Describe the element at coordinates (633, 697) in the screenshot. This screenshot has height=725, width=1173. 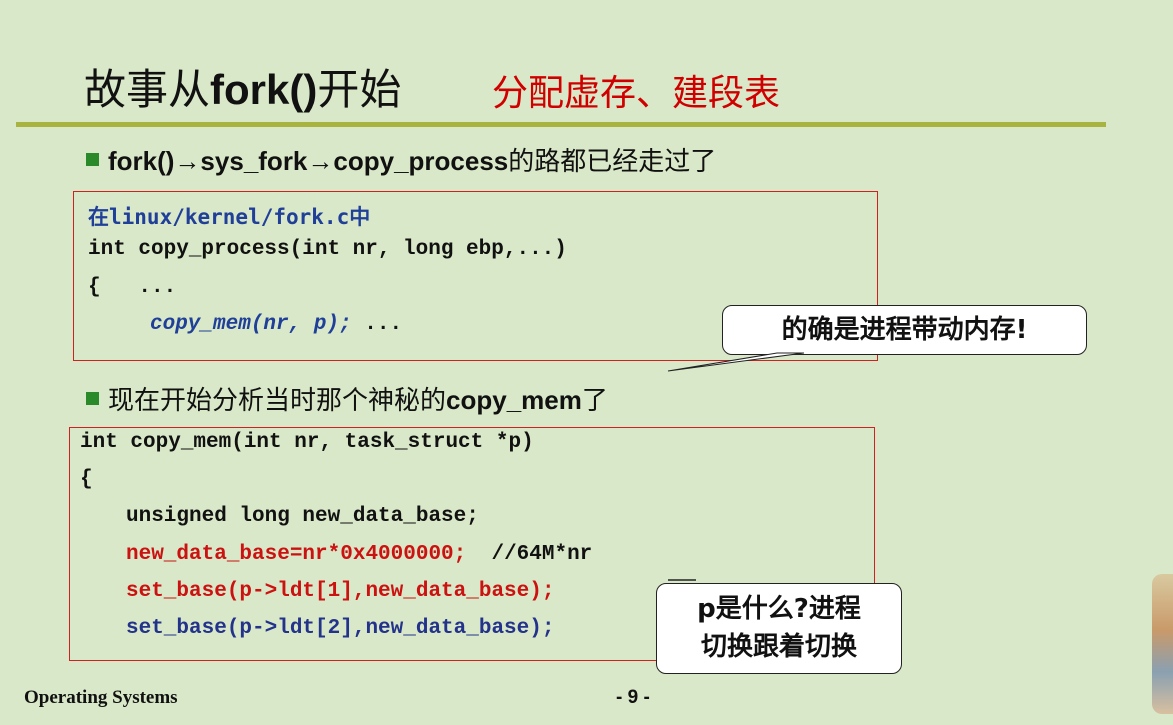
I see `footer-page-number: - 9 -` at that location.